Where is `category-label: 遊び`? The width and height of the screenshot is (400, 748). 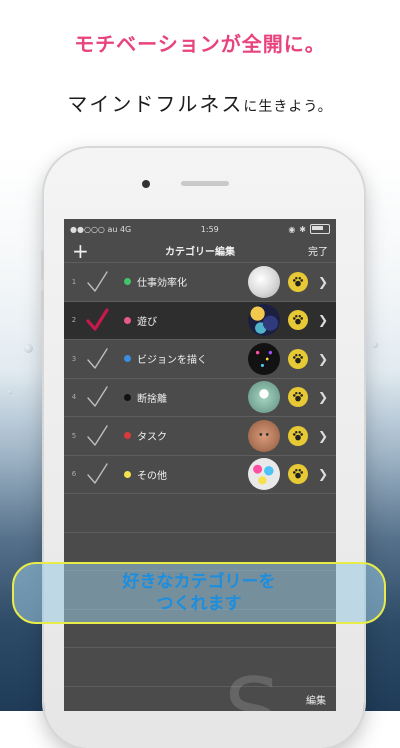 category-label: 遊び is located at coordinates (147, 322).